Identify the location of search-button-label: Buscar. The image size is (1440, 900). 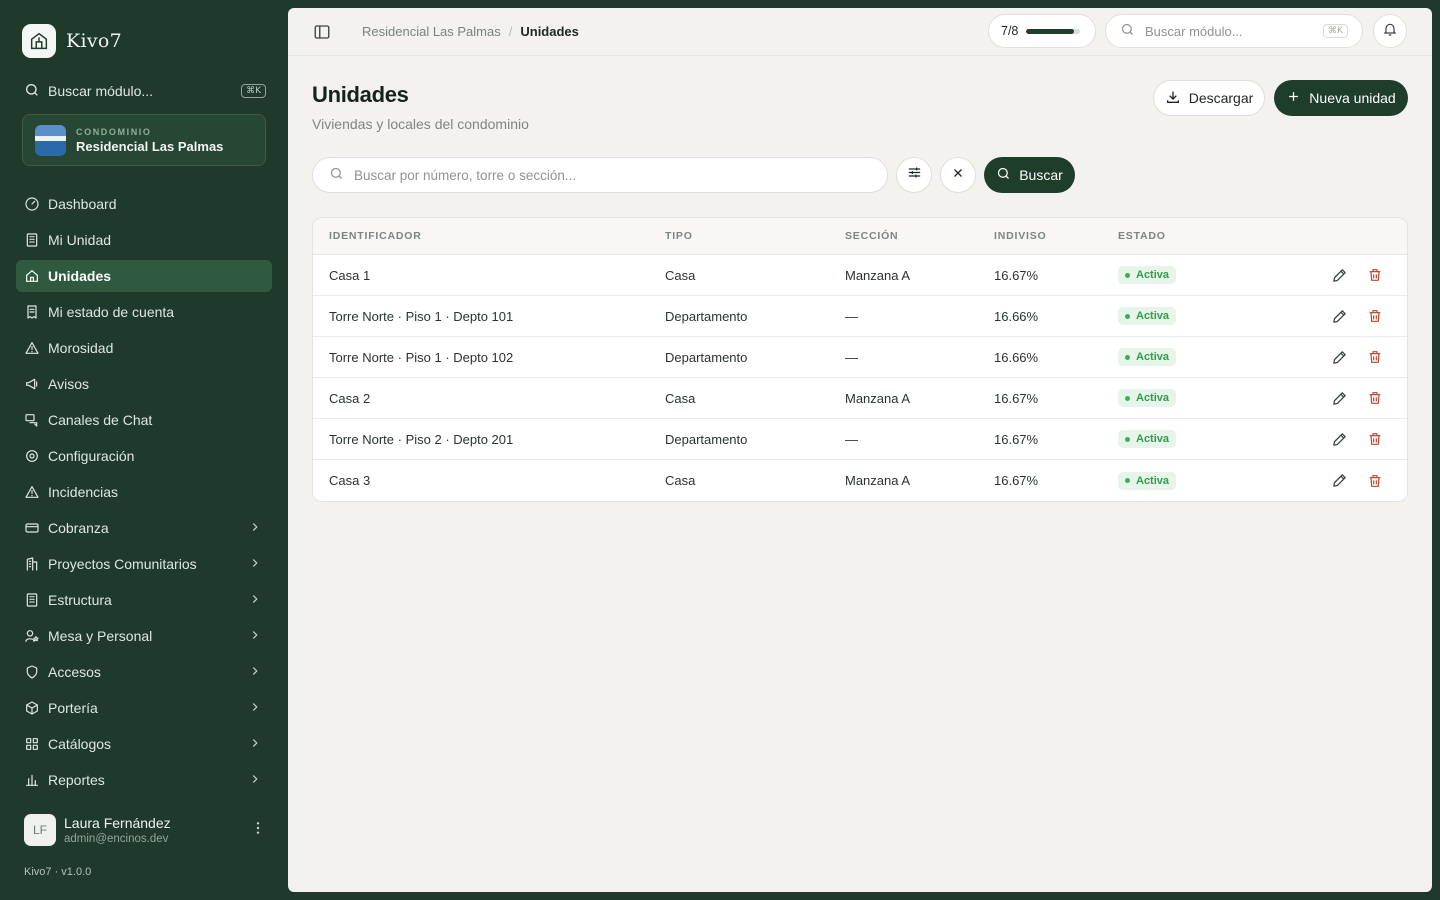
(1041, 175).